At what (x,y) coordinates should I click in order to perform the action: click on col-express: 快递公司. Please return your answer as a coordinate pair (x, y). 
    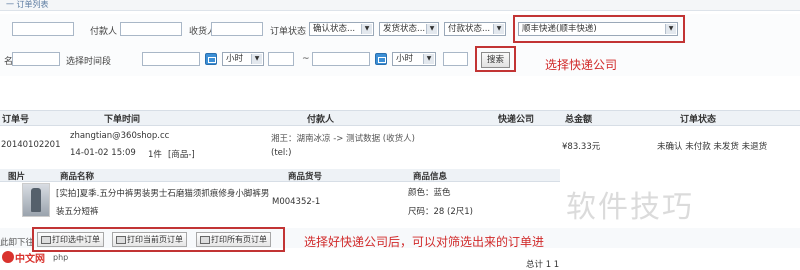
    Looking at the image, I should click on (516, 120).